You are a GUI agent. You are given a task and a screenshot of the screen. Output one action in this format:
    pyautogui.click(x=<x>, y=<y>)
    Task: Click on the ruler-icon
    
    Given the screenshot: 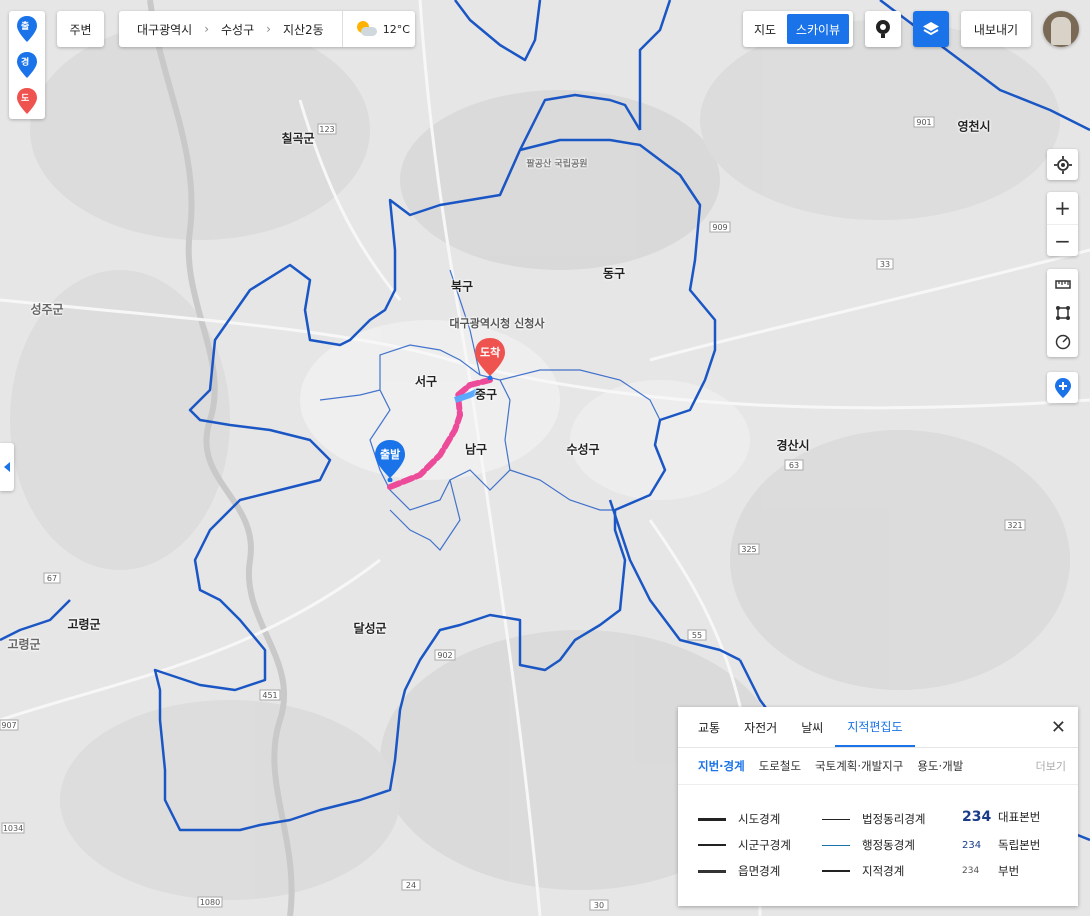 What is the action you would take?
    pyautogui.click(x=1062, y=284)
    